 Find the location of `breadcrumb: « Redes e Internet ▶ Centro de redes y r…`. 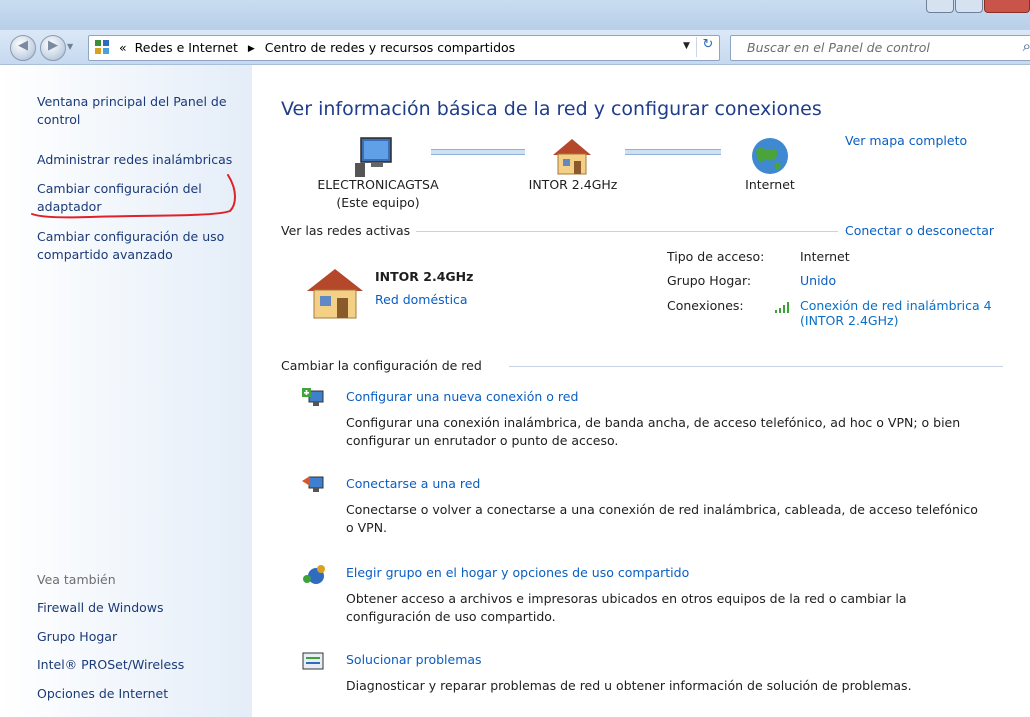

breadcrumb: « Redes e Internet ▶ Centro de redes y r… is located at coordinates (317, 47).